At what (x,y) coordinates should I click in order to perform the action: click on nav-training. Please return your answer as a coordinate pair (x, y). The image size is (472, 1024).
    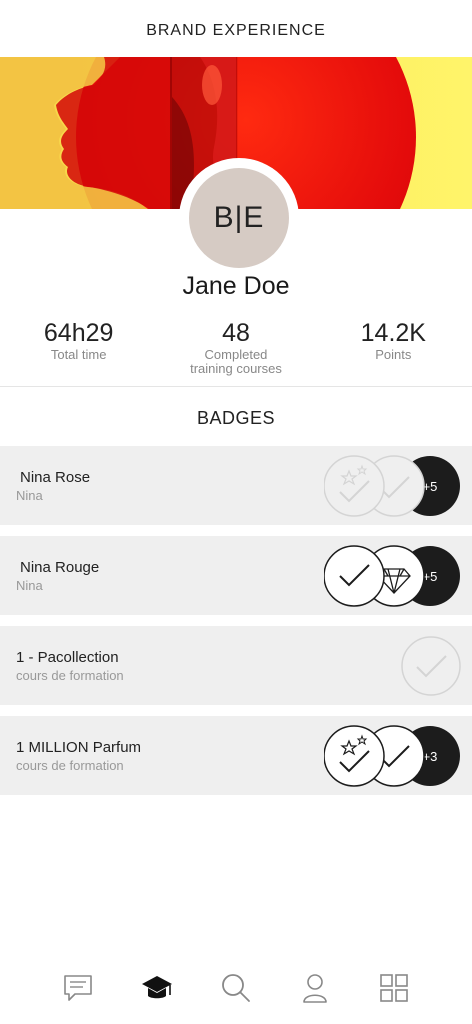
    Looking at the image, I should click on (157, 988).